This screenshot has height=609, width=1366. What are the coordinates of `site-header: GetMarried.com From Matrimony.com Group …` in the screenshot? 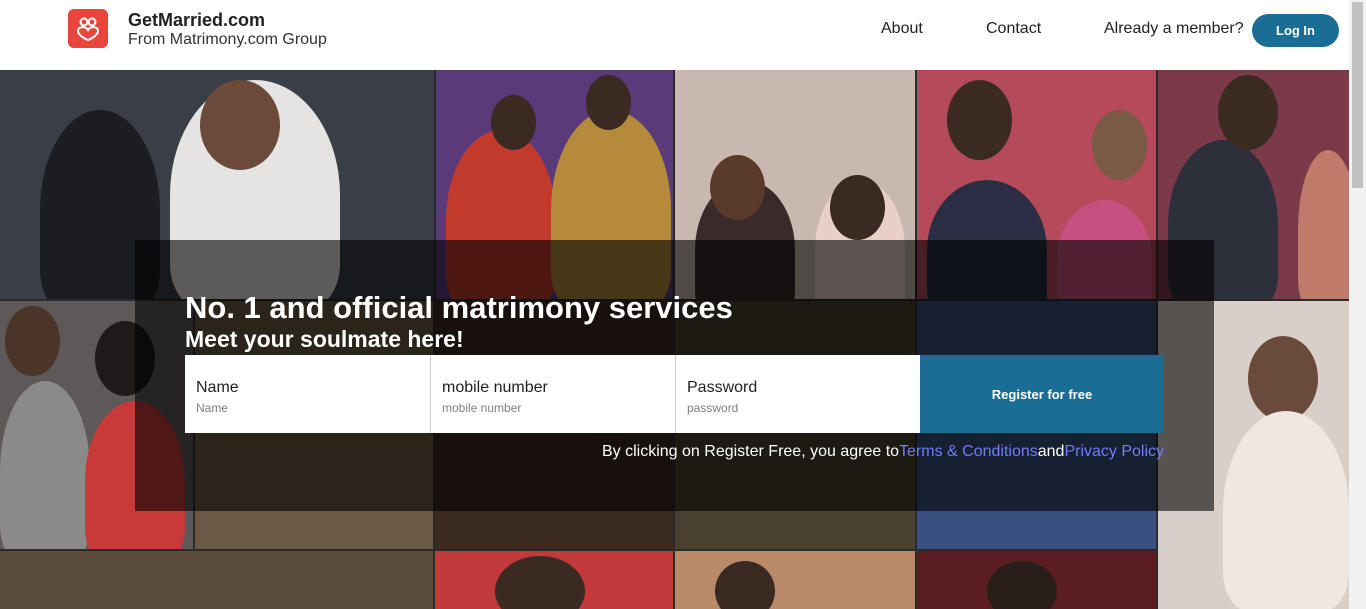 It's located at (674, 35).